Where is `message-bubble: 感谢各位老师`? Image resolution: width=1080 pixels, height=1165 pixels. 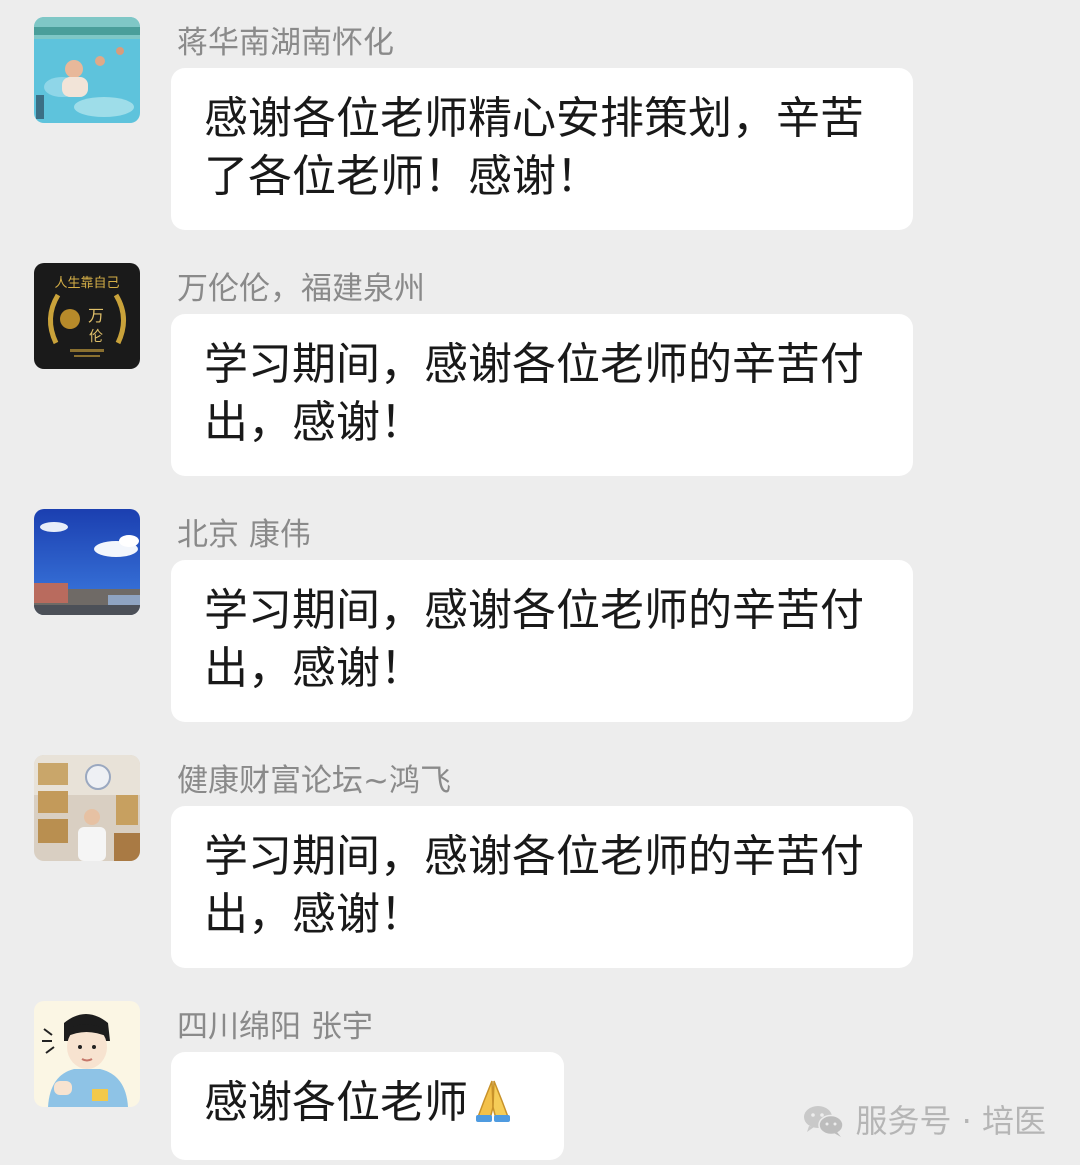
message-bubble: 感谢各位老师 is located at coordinates (367, 1106).